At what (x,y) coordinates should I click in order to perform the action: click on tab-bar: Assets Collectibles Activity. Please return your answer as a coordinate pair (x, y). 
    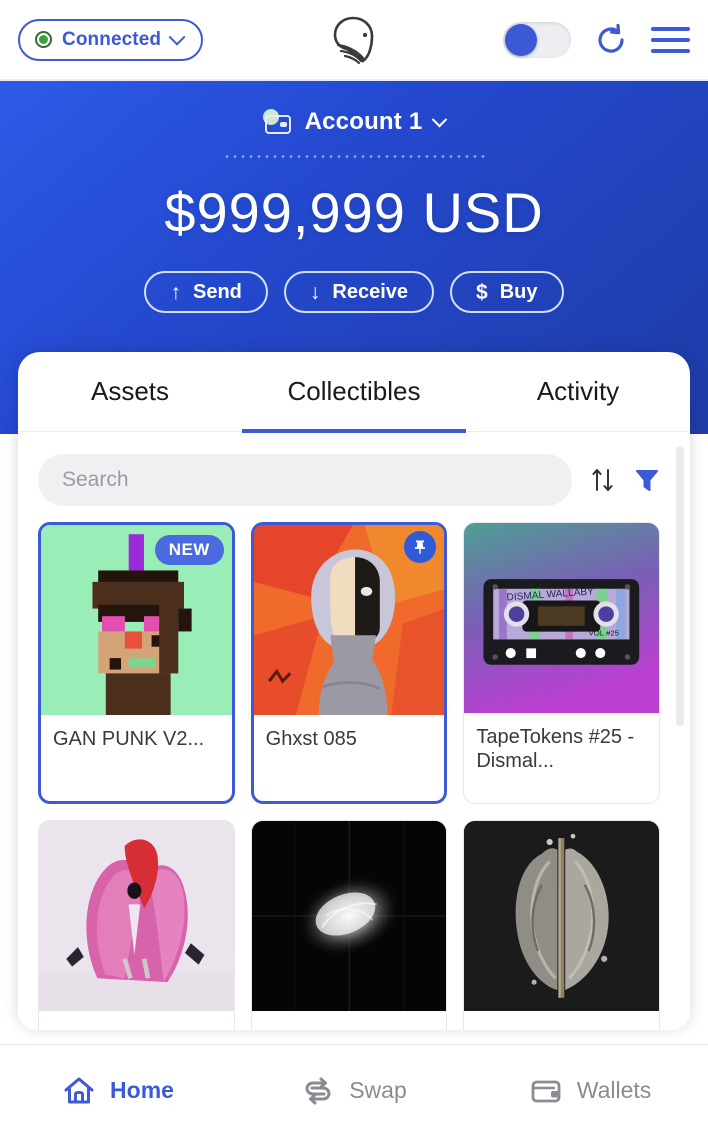
    Looking at the image, I should click on (354, 392).